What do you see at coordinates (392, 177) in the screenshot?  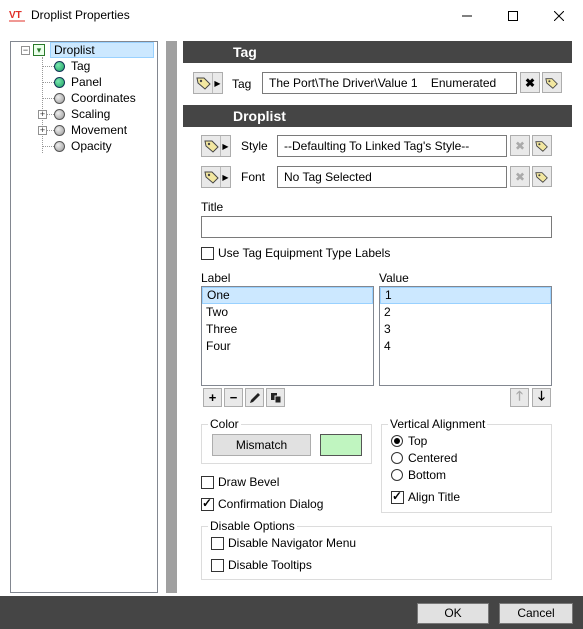 I see `font-field: No Tag Selected` at bounding box center [392, 177].